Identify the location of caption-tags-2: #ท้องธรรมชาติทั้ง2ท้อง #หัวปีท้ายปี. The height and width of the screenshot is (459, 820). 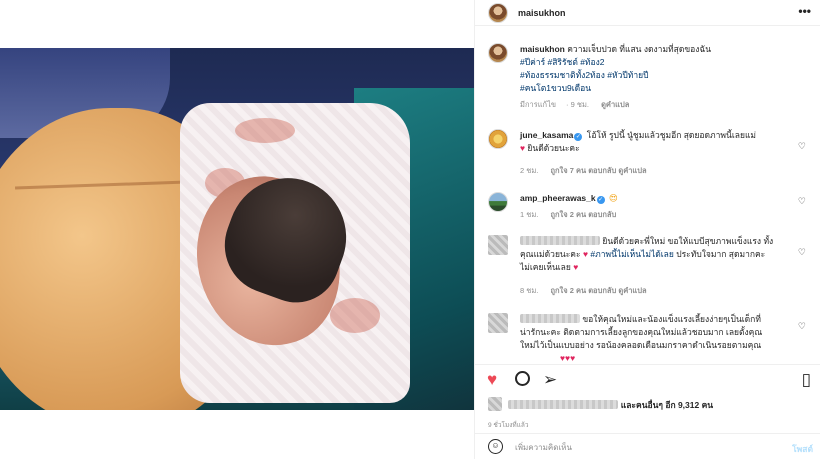
(584, 75).